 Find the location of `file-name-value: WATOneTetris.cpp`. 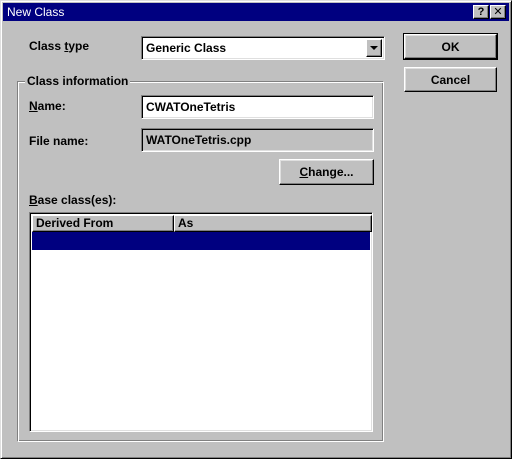

file-name-value: WATOneTetris.cpp is located at coordinates (199, 140).